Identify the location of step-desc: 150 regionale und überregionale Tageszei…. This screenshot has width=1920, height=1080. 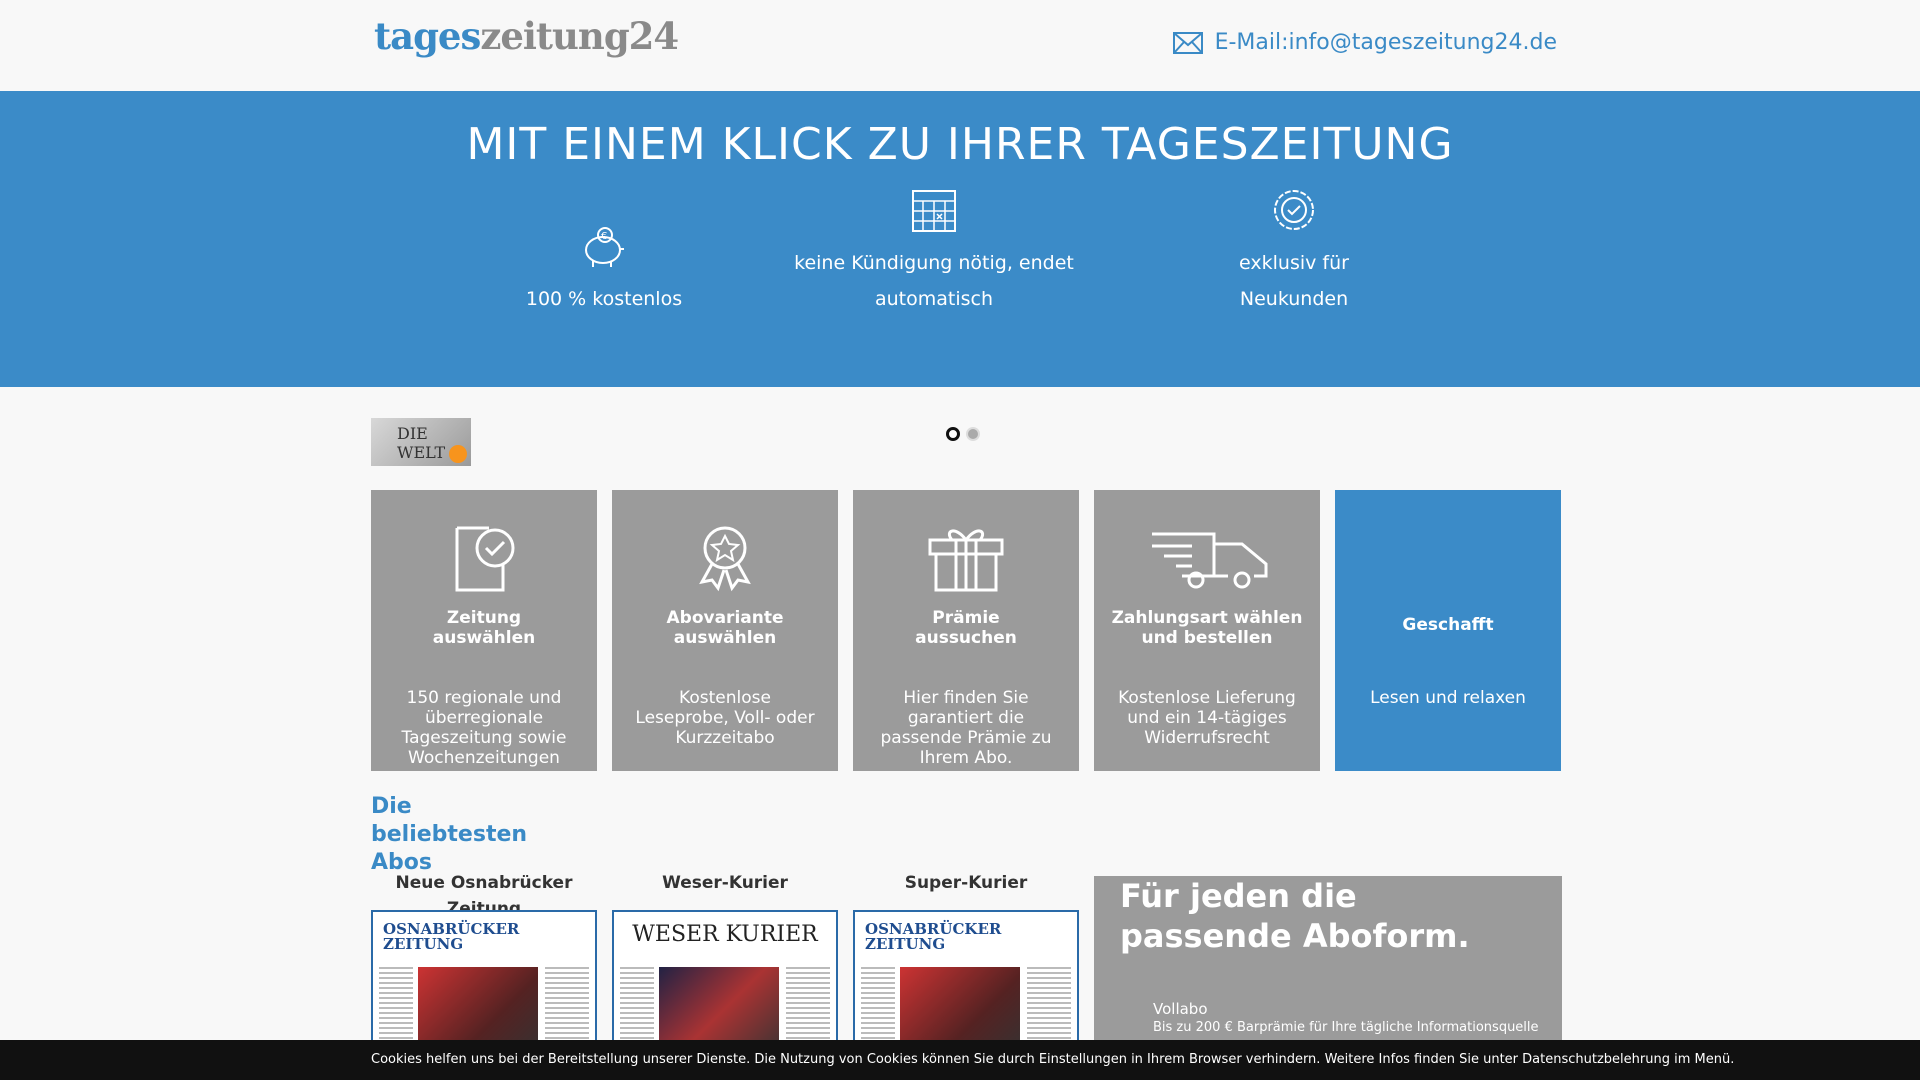
(484, 728).